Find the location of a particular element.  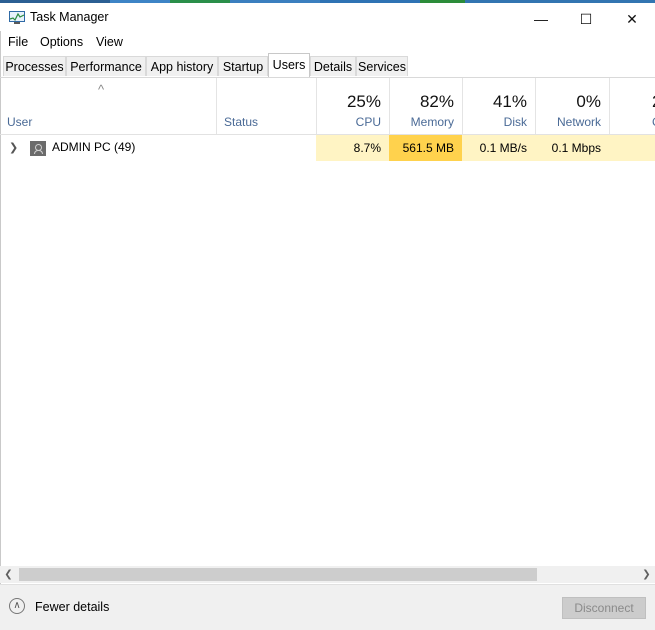

tab-users: Users is located at coordinates (289, 65).